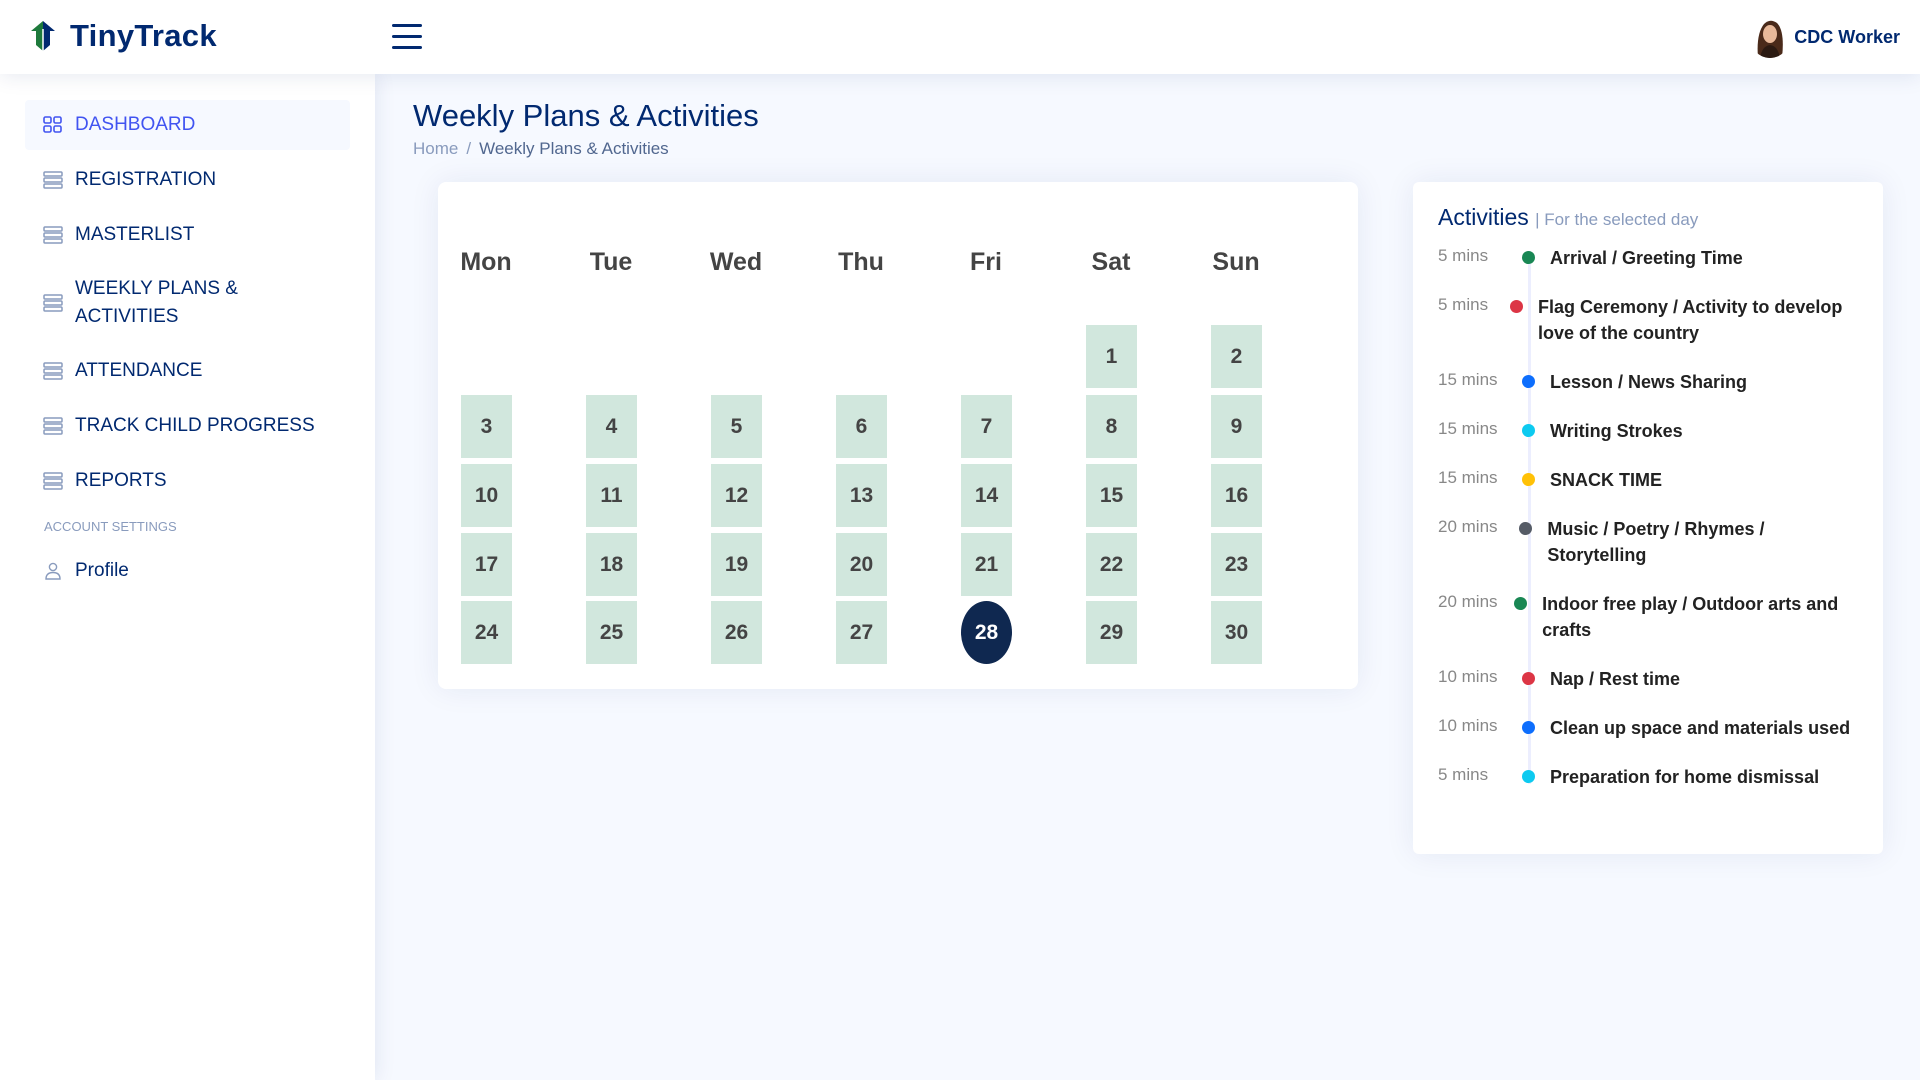  Describe the element at coordinates (736, 495) in the screenshot. I see `calendar-day: 12` at that location.